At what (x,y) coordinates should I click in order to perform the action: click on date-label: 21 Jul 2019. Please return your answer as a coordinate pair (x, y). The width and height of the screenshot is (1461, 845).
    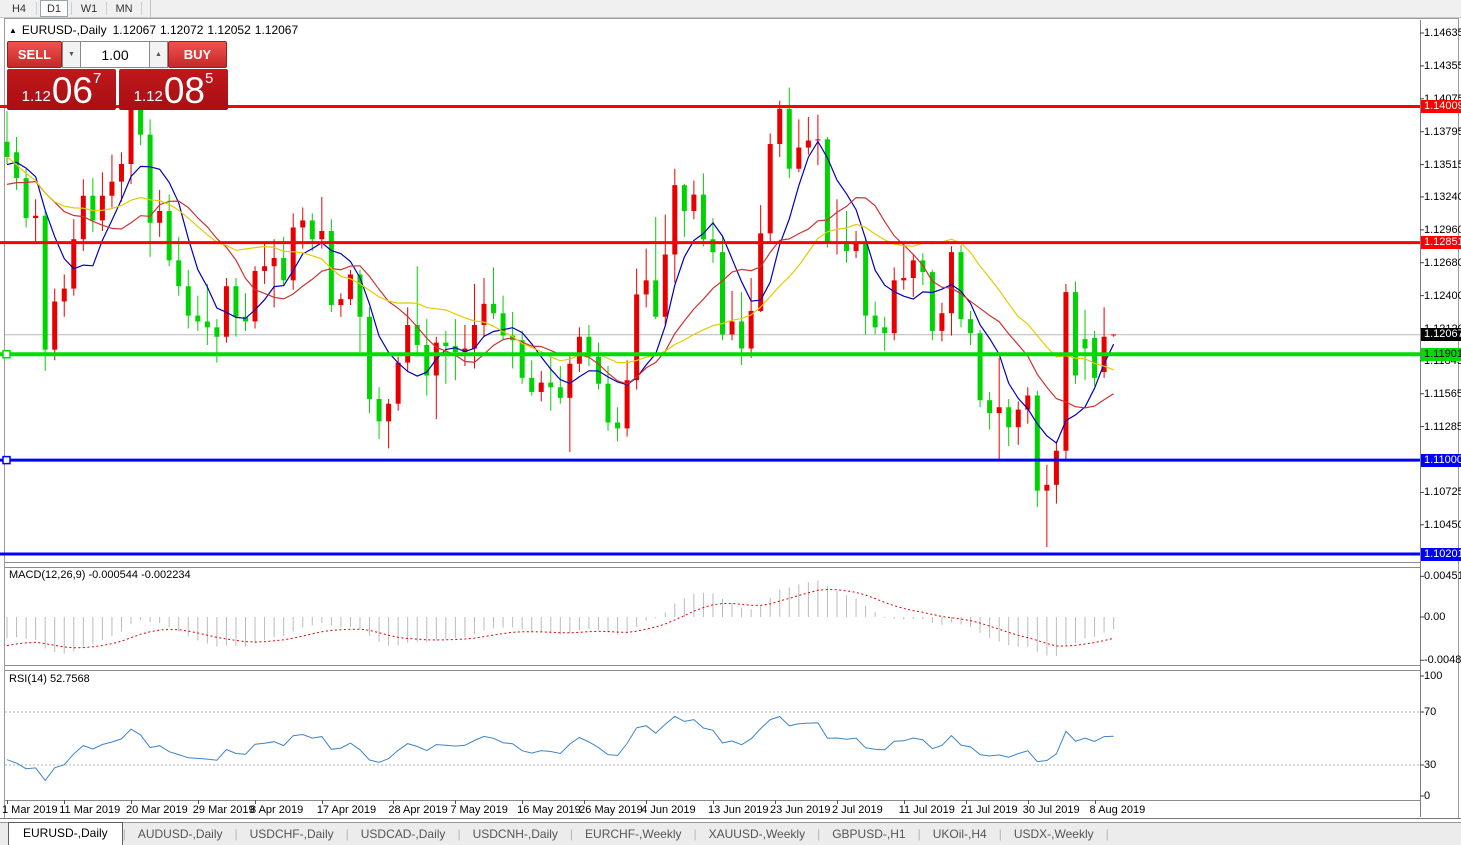
    Looking at the image, I should click on (989, 810).